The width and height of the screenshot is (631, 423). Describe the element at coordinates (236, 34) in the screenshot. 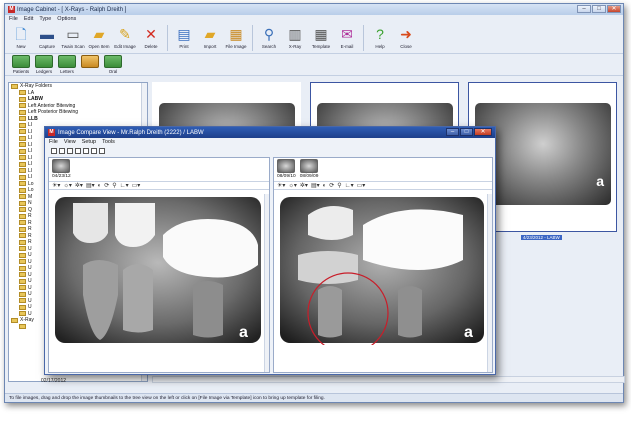

I see `file-image-icon: ▦` at that location.